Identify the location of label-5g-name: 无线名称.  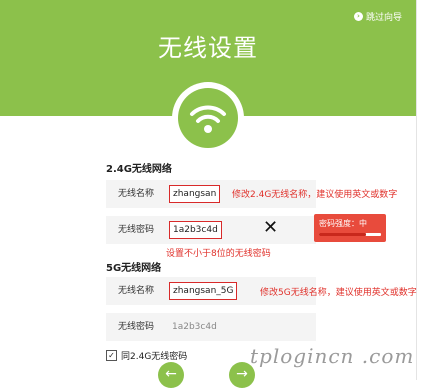
(136, 291).